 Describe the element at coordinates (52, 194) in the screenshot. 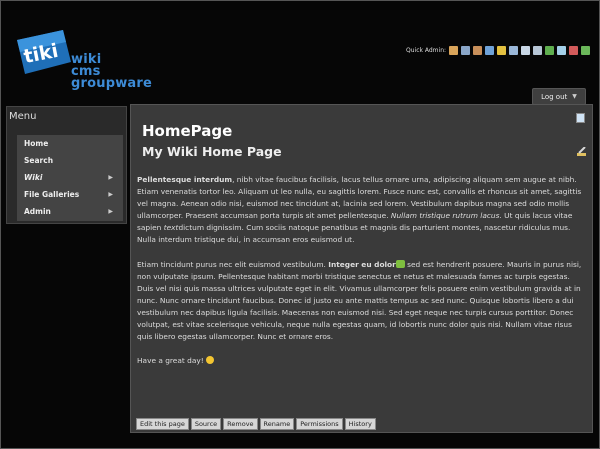

I see `menu-item-label: File Galleries` at that location.